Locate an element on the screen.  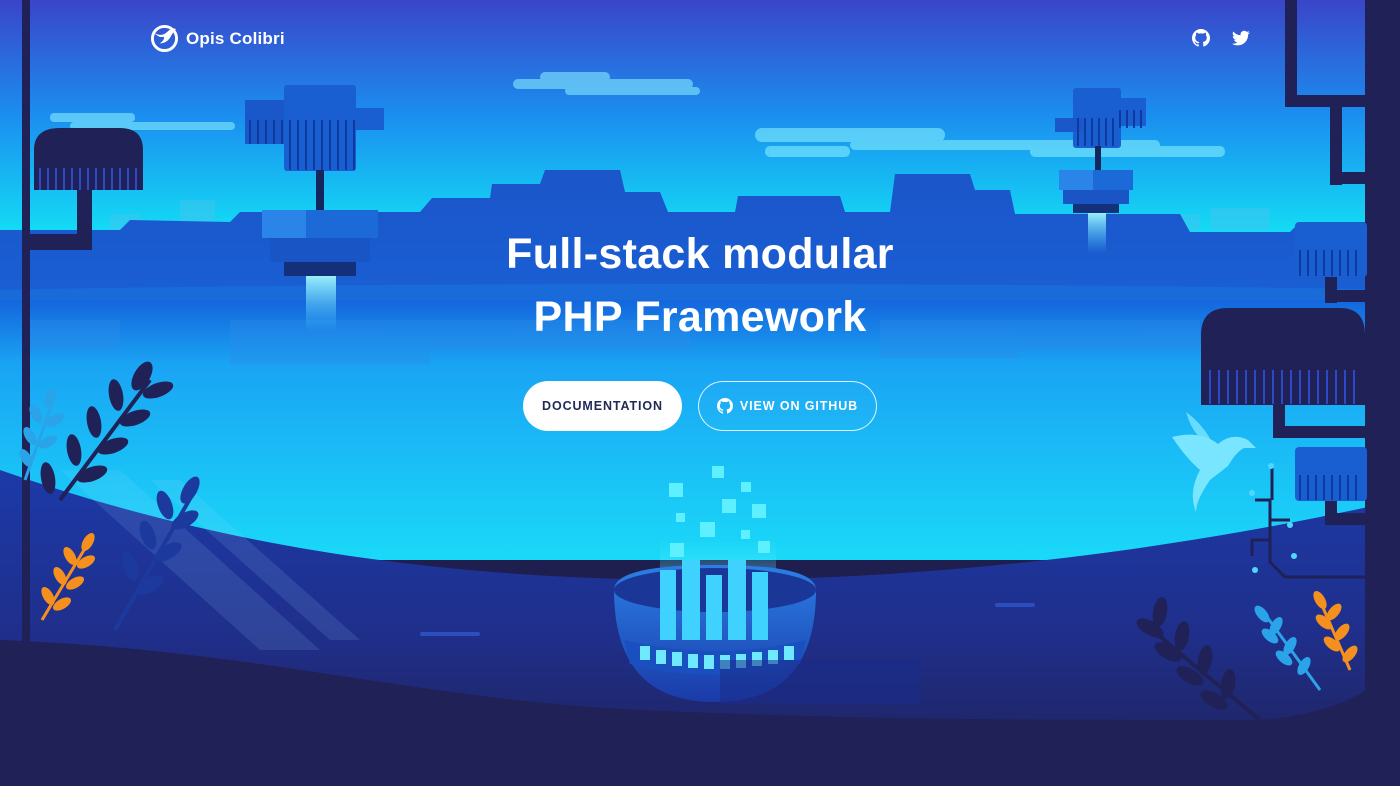
twitter-icon is located at coordinates (1241, 38).